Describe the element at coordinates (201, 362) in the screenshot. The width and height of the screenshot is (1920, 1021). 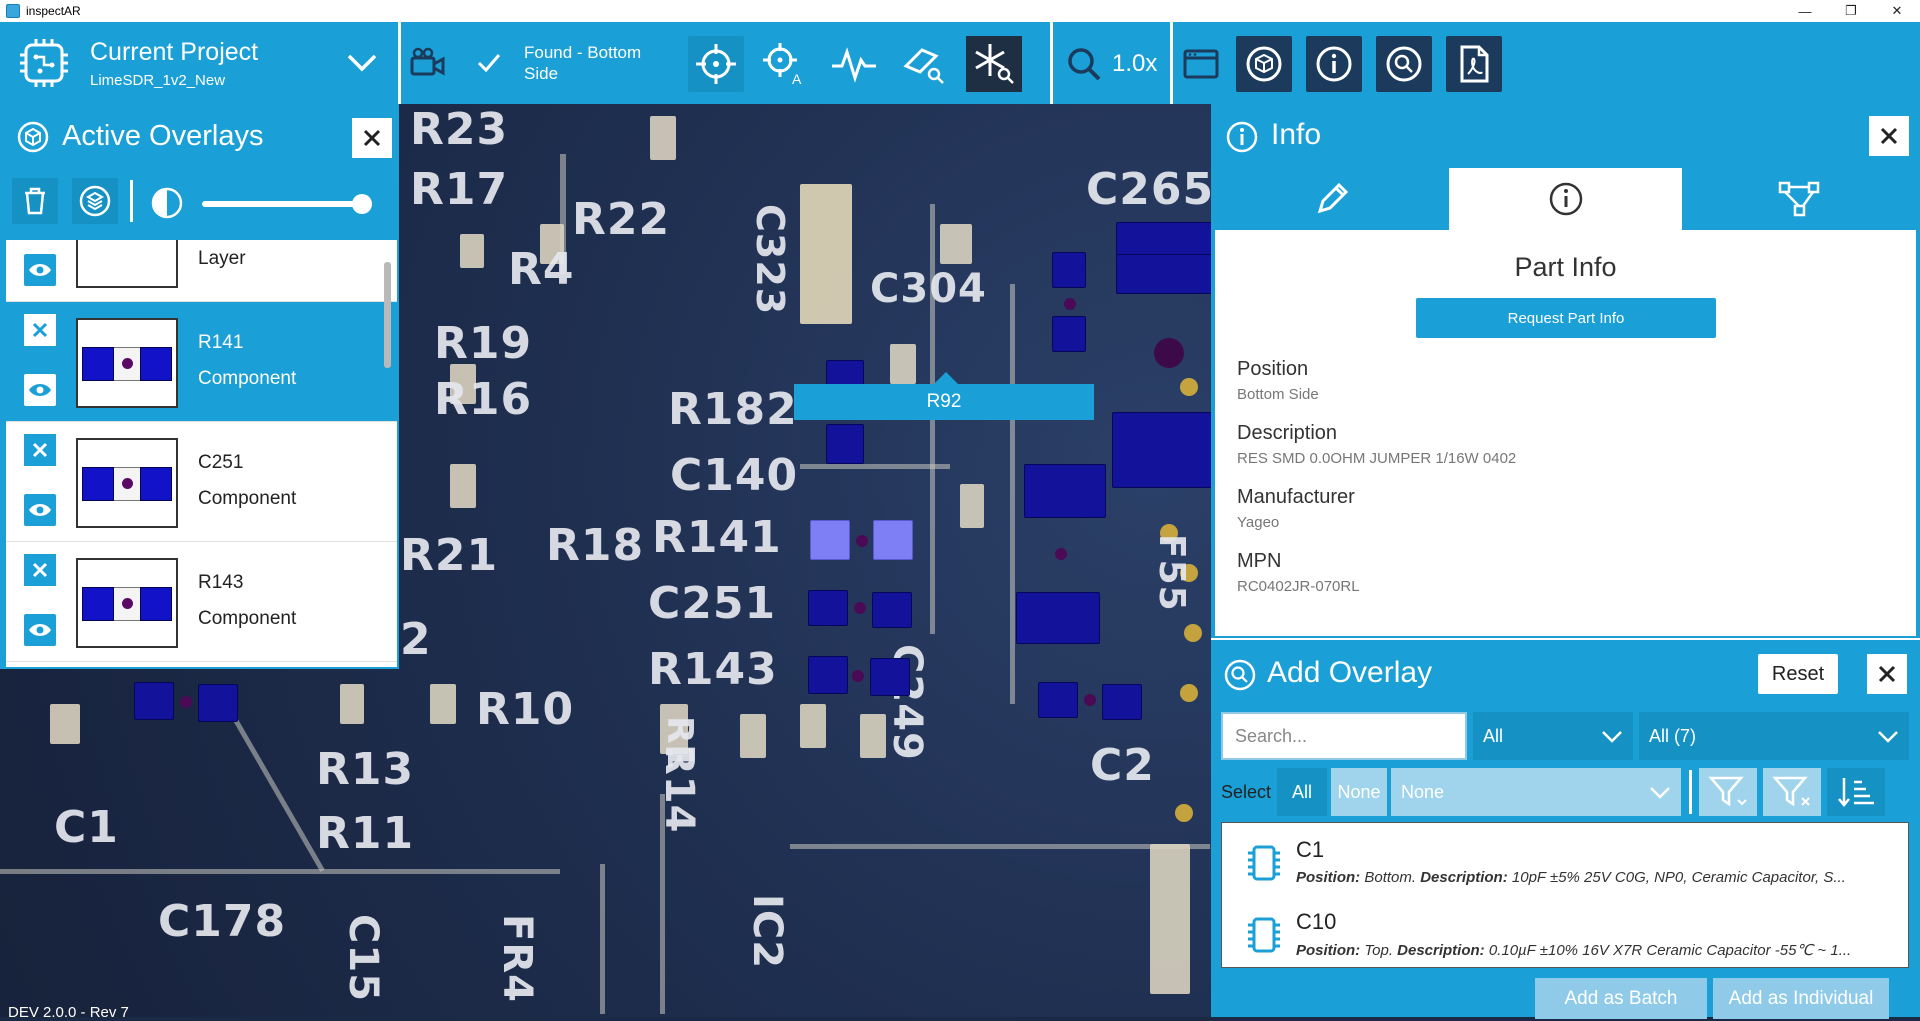
I see `overlay-item-r141: R141 Component` at that location.